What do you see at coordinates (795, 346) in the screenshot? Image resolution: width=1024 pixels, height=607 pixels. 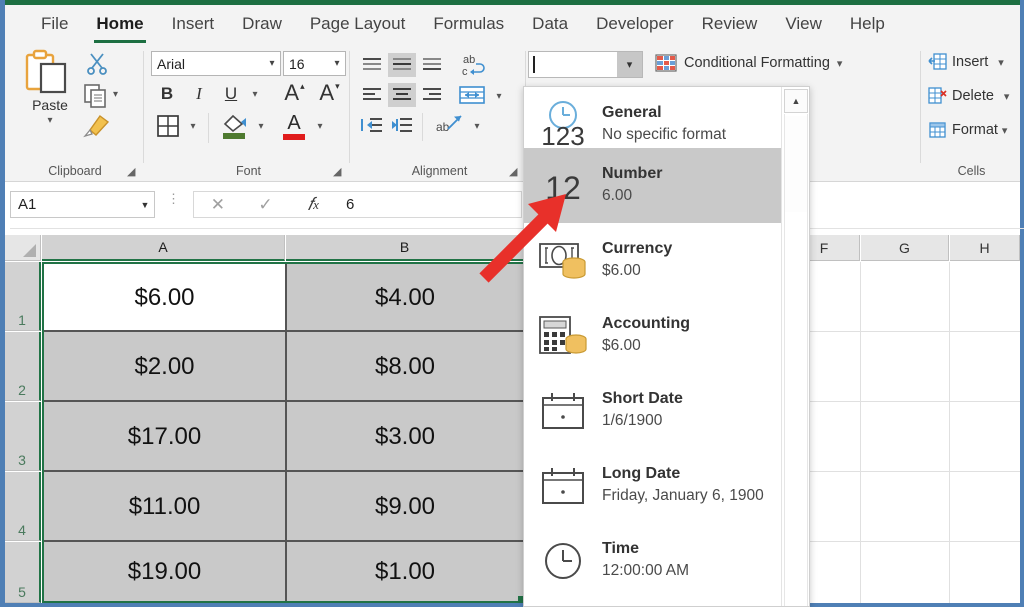 I see `dropdown-scrollbar: ▲` at bounding box center [795, 346].